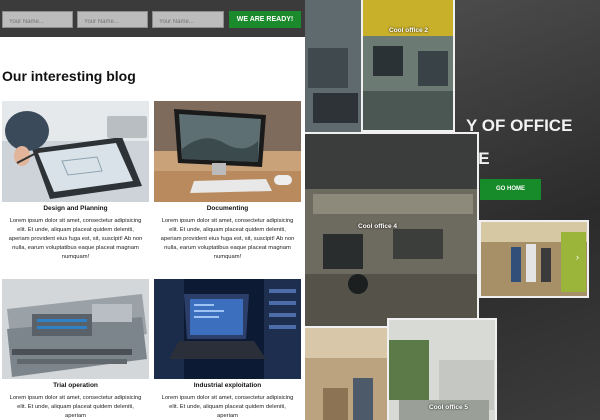  Describe the element at coordinates (75, 329) in the screenshot. I see `server-hardware-image` at that location.